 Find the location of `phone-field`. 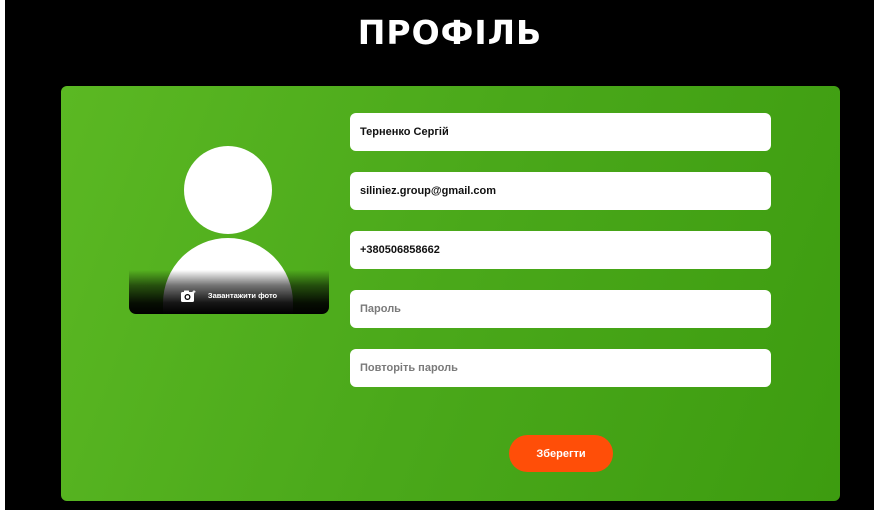

phone-field is located at coordinates (560, 250).